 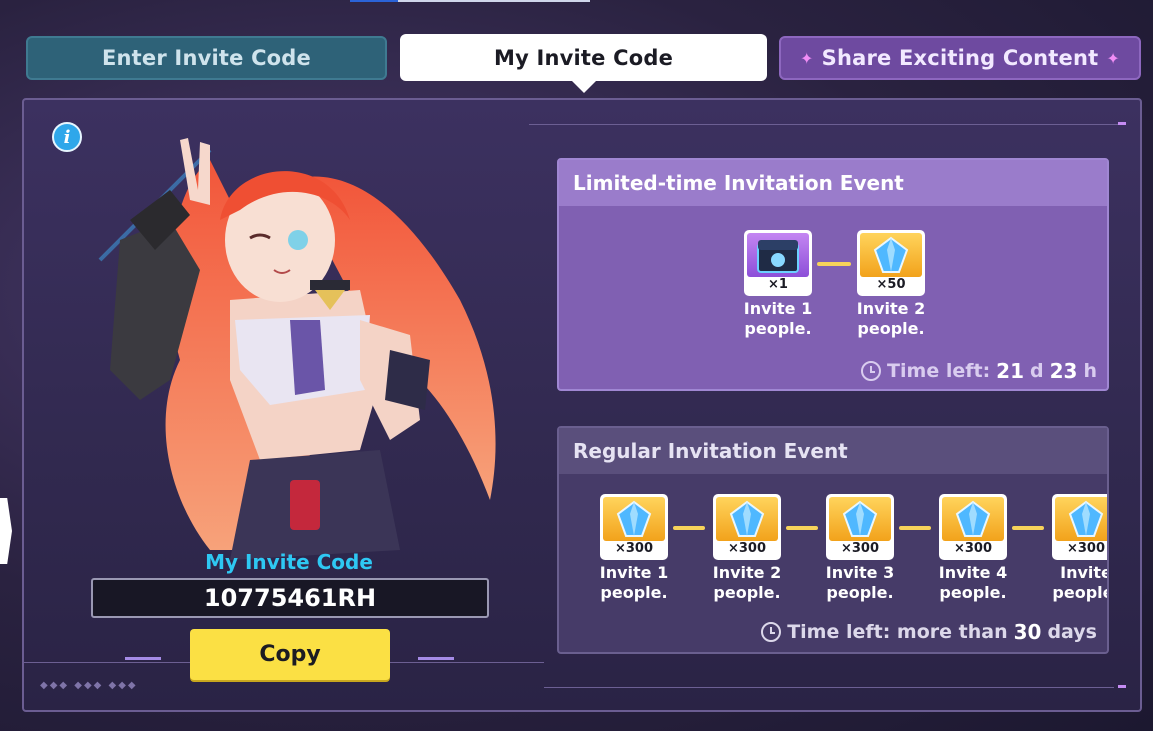 I want to click on tab-share-label: Share Exciting Content, so click(x=960, y=58).